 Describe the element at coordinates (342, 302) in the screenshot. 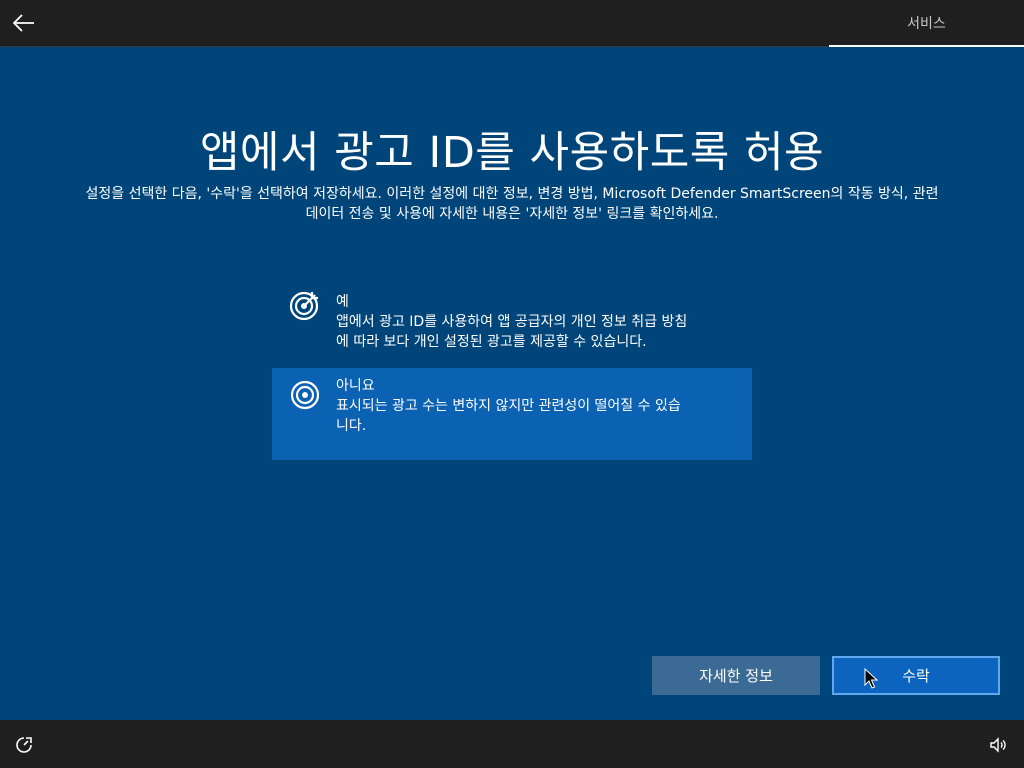

I see `option-yes-title: 예` at that location.